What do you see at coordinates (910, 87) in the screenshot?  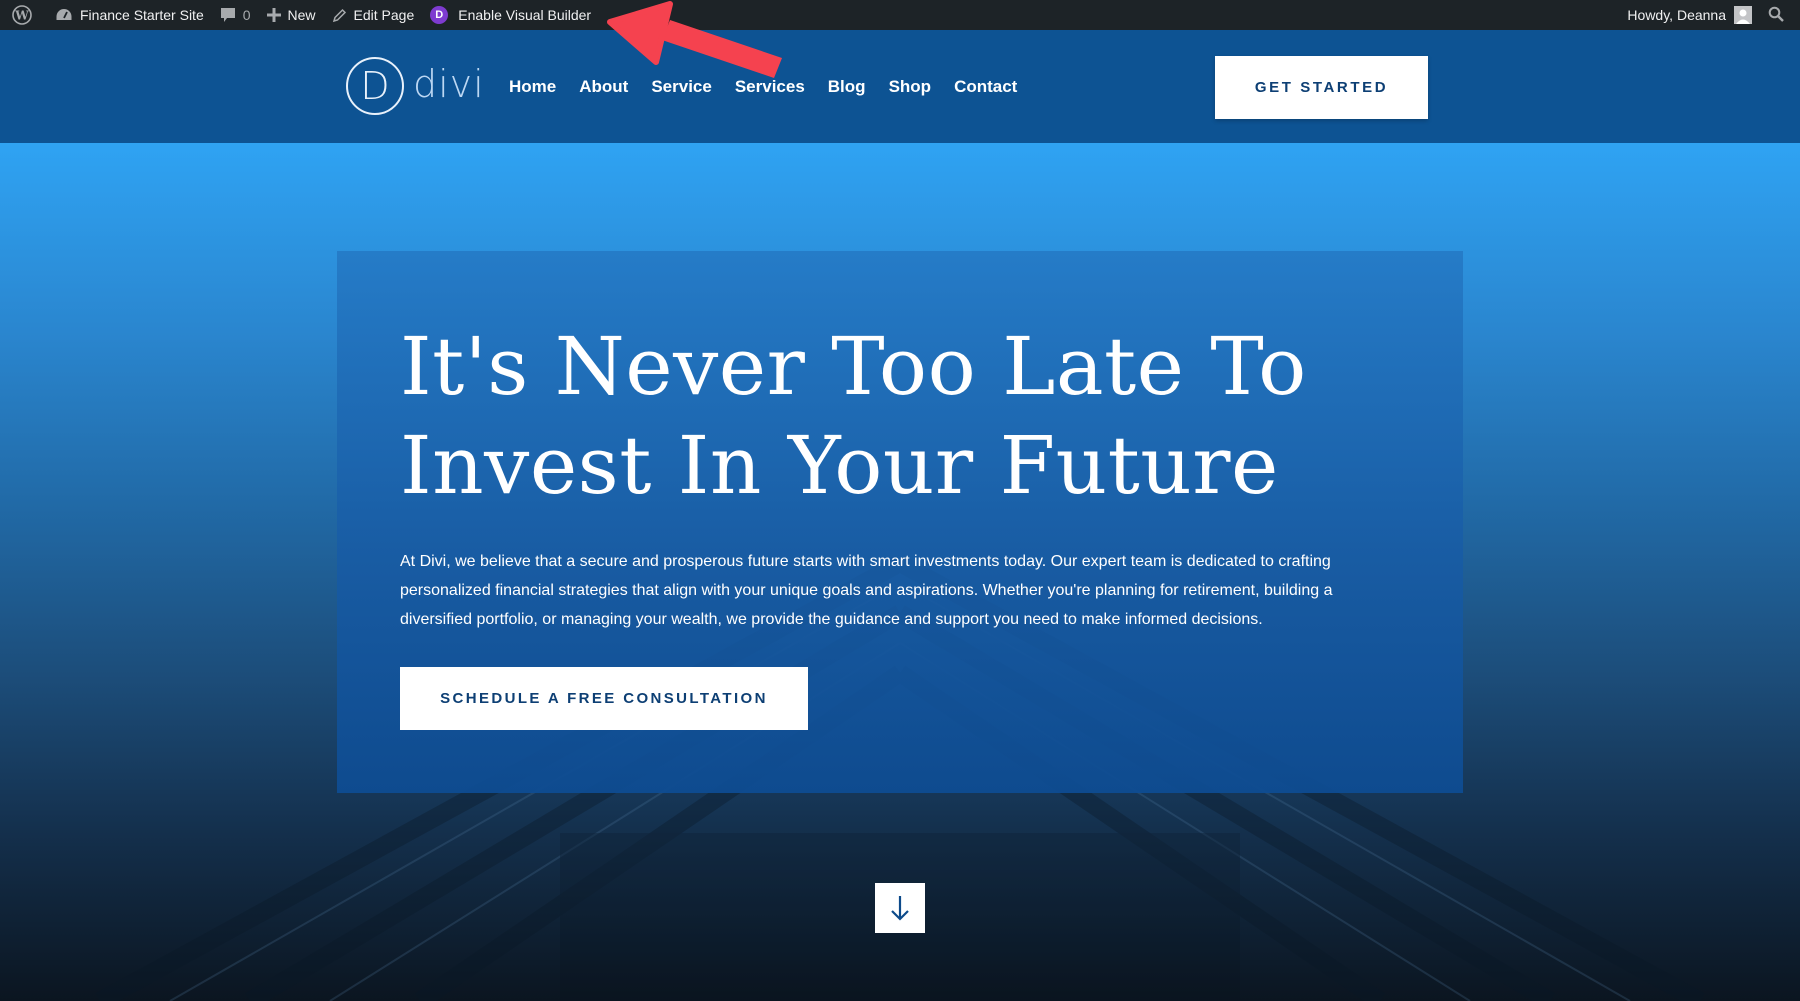 I see `nav-shop: Shop` at bounding box center [910, 87].